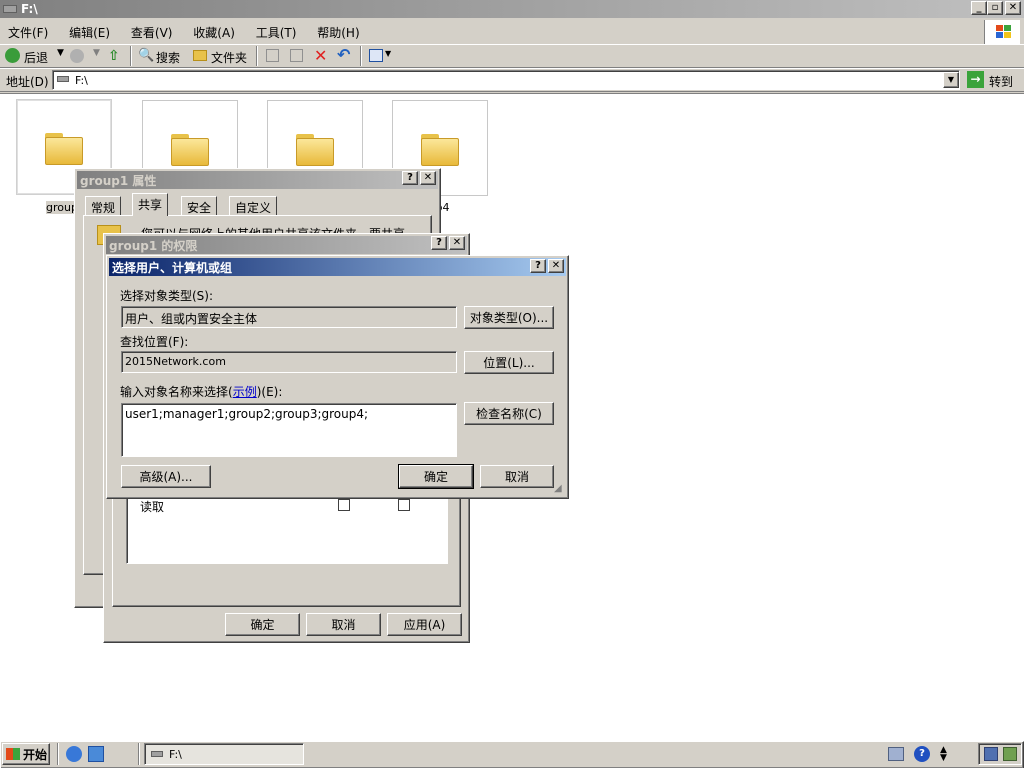 This screenshot has width=1024, height=768. Describe the element at coordinates (199, 206) in the screenshot. I see `tab-security: 安全` at that location.